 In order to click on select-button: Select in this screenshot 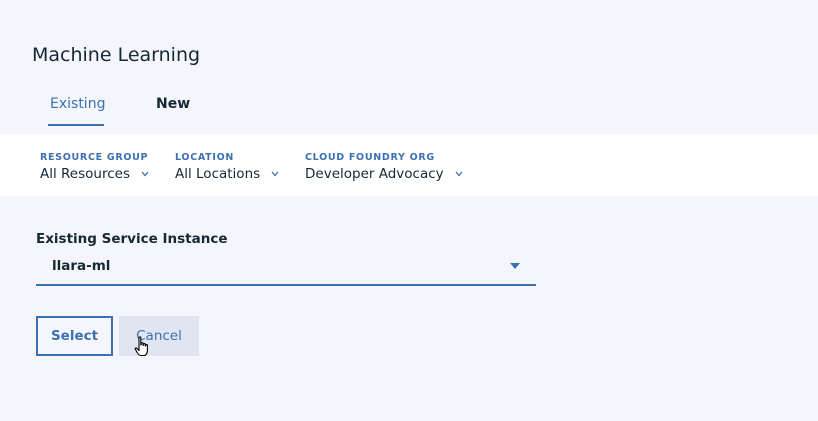, I will do `click(74, 336)`.